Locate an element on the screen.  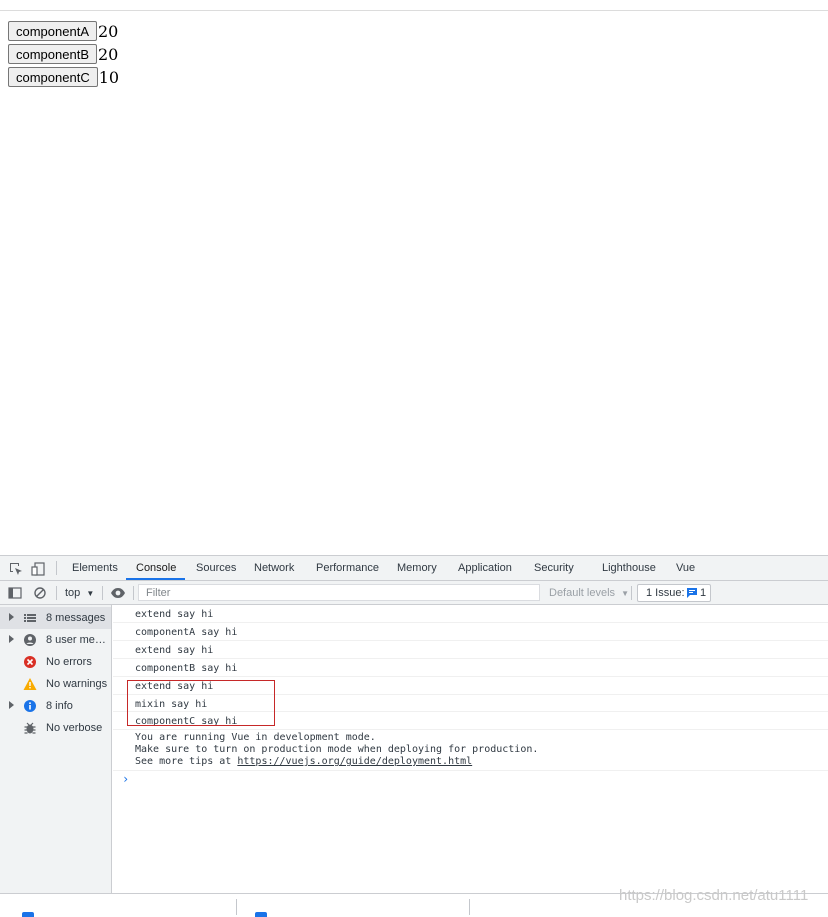
log-levels-dropdown: Default levels ▼ is located at coordinates (589, 593).